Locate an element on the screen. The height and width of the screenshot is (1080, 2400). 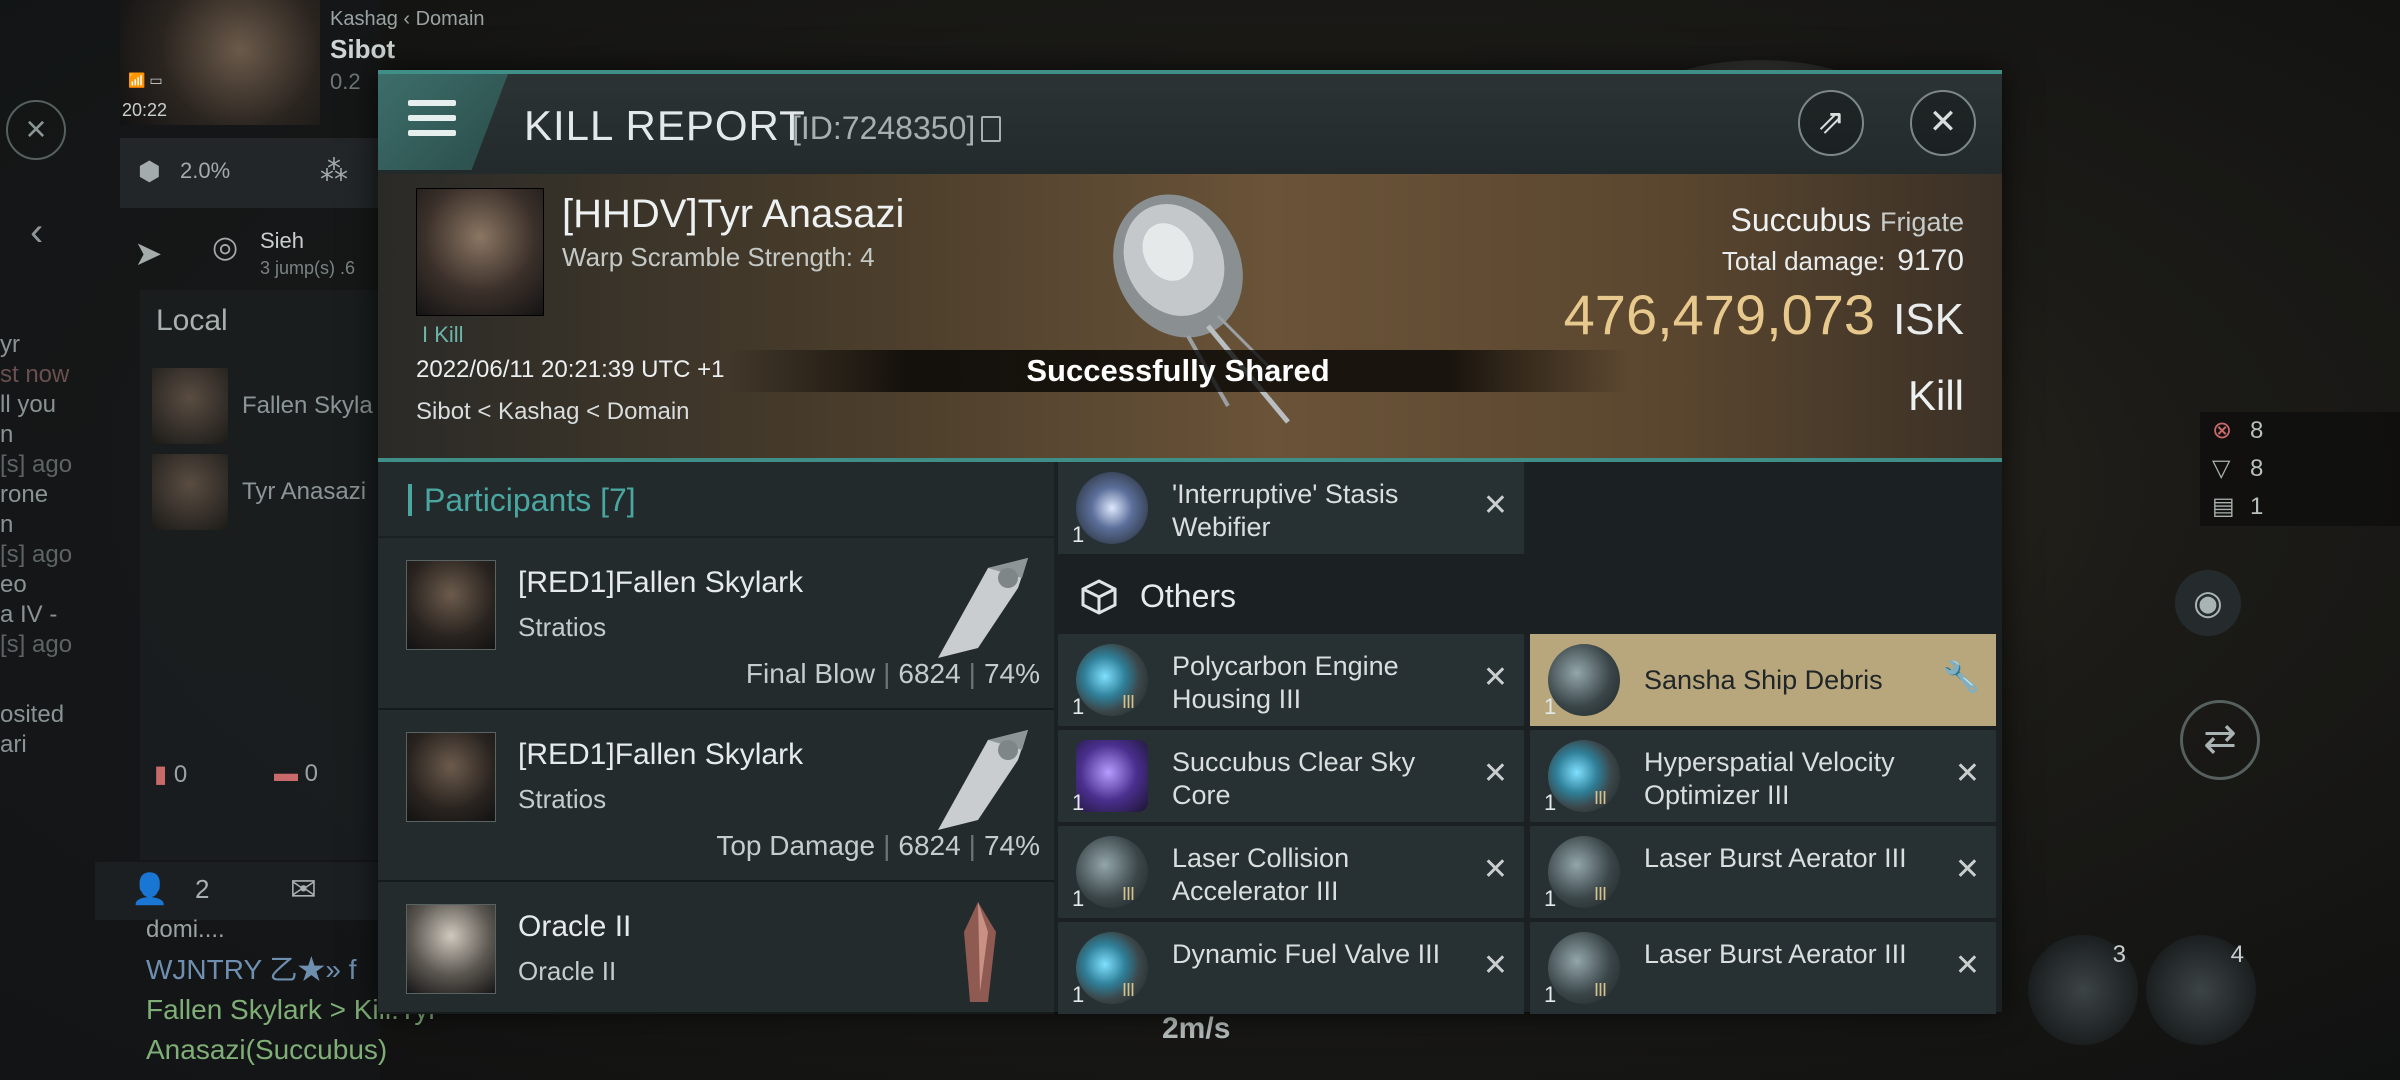
local-member: Fallen Skyla is located at coordinates (266, 405).